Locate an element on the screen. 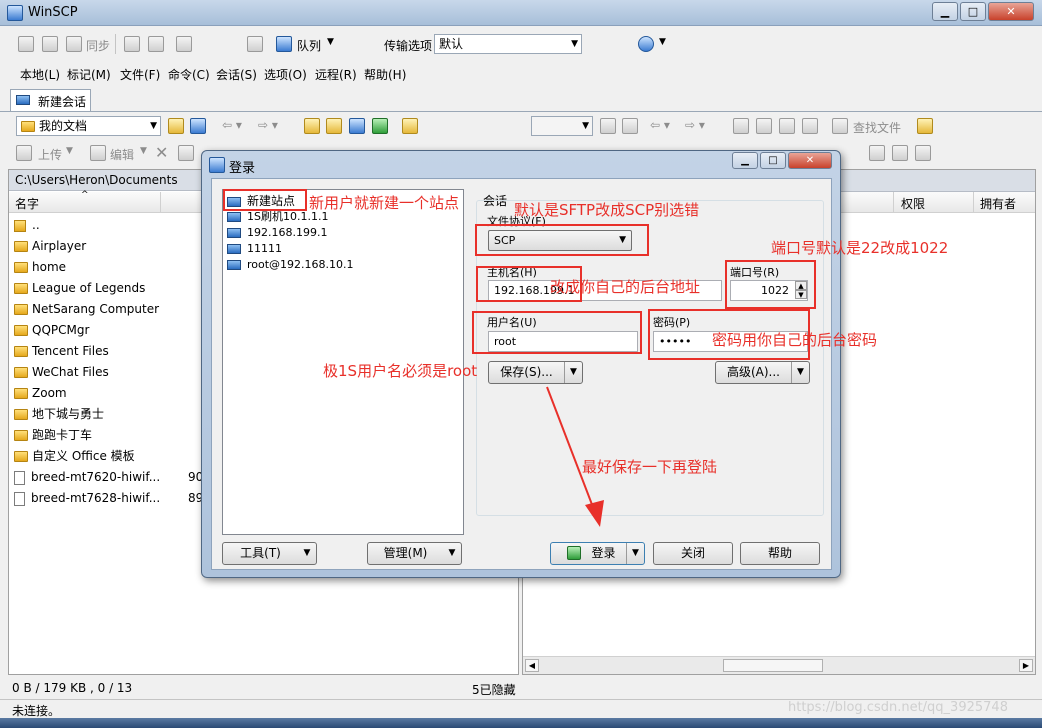 The image size is (1042, 728). annotation-arrow is located at coordinates (575, 456).